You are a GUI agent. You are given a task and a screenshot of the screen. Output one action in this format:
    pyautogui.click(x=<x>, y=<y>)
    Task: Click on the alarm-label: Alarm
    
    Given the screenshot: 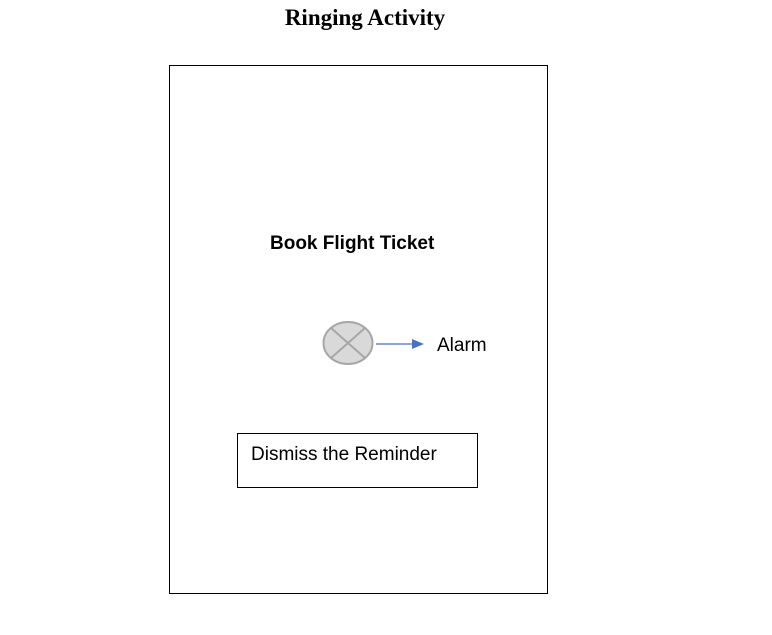 What is the action you would take?
    pyautogui.click(x=462, y=345)
    